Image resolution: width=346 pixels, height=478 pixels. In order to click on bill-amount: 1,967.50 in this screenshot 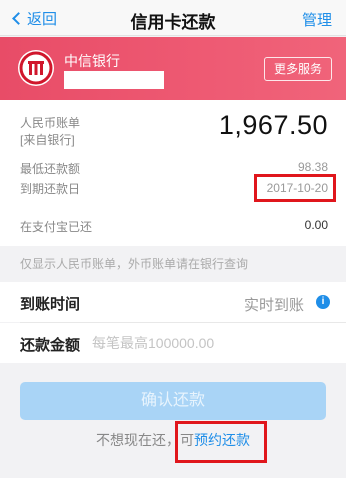, I will do `click(273, 125)`.